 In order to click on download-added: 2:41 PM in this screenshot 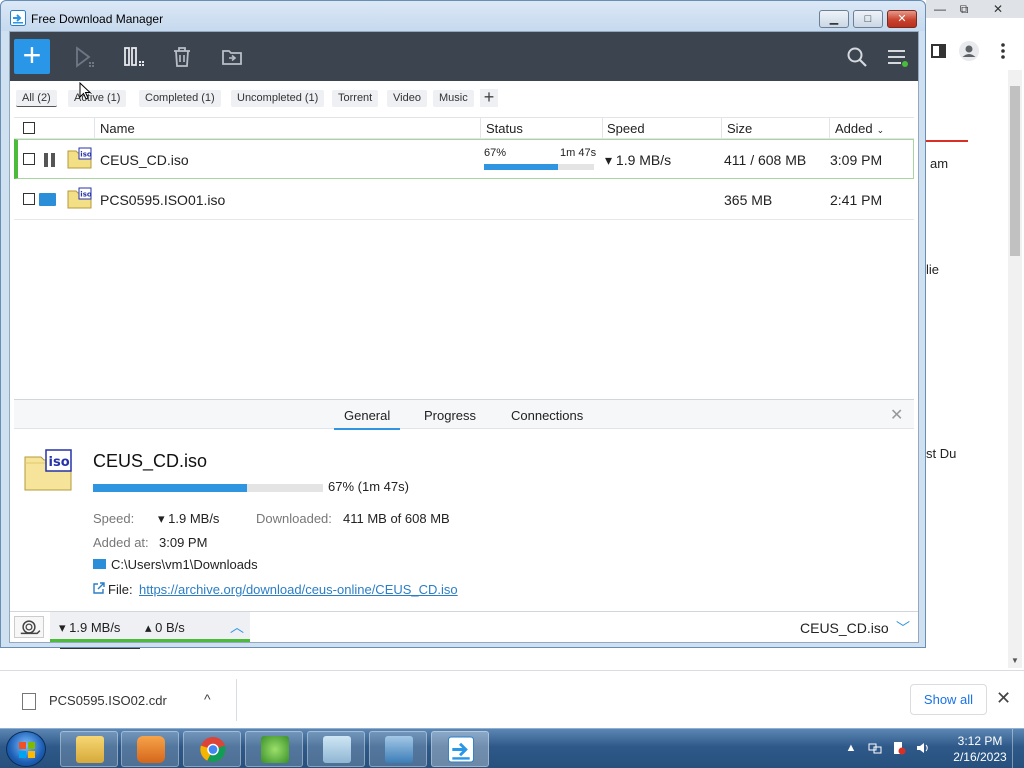, I will do `click(856, 200)`.